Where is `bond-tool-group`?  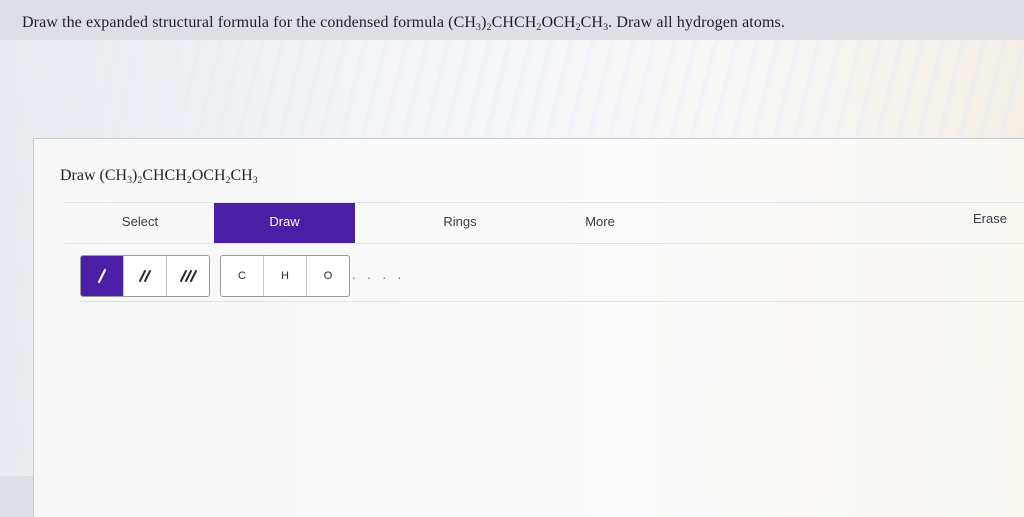
bond-tool-group is located at coordinates (145, 276).